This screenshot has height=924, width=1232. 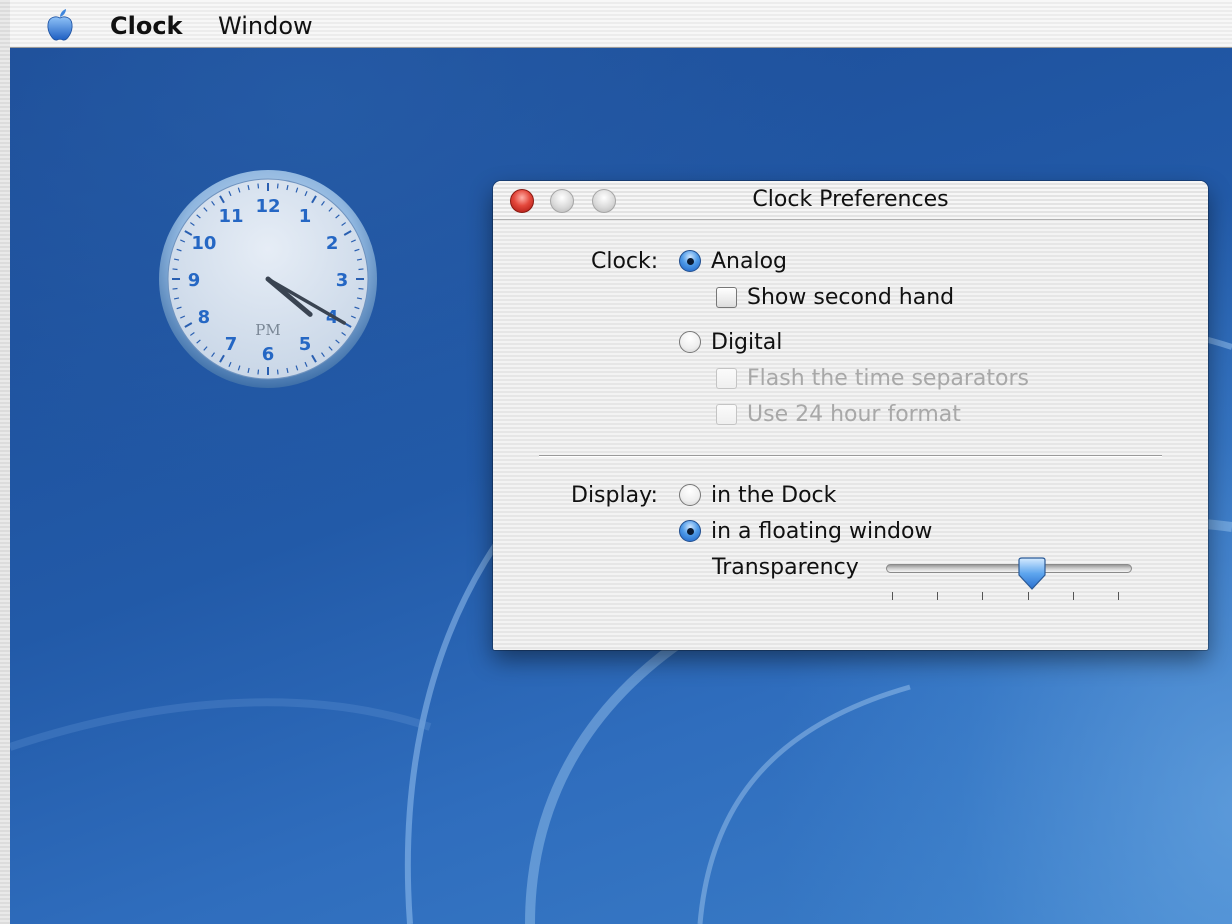 I want to click on window-title-text: Clock Preferences, so click(x=850, y=199).